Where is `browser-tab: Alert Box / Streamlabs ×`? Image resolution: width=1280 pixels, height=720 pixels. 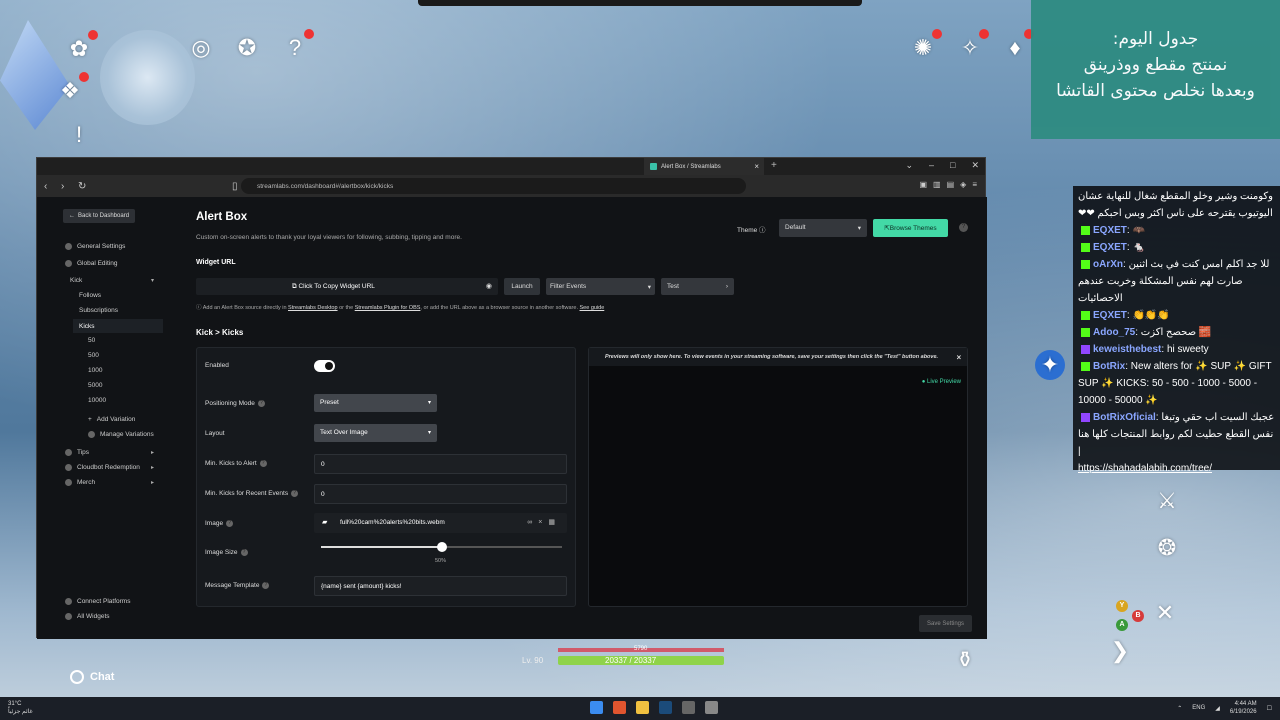 browser-tab: Alert Box / Streamlabs × is located at coordinates (704, 166).